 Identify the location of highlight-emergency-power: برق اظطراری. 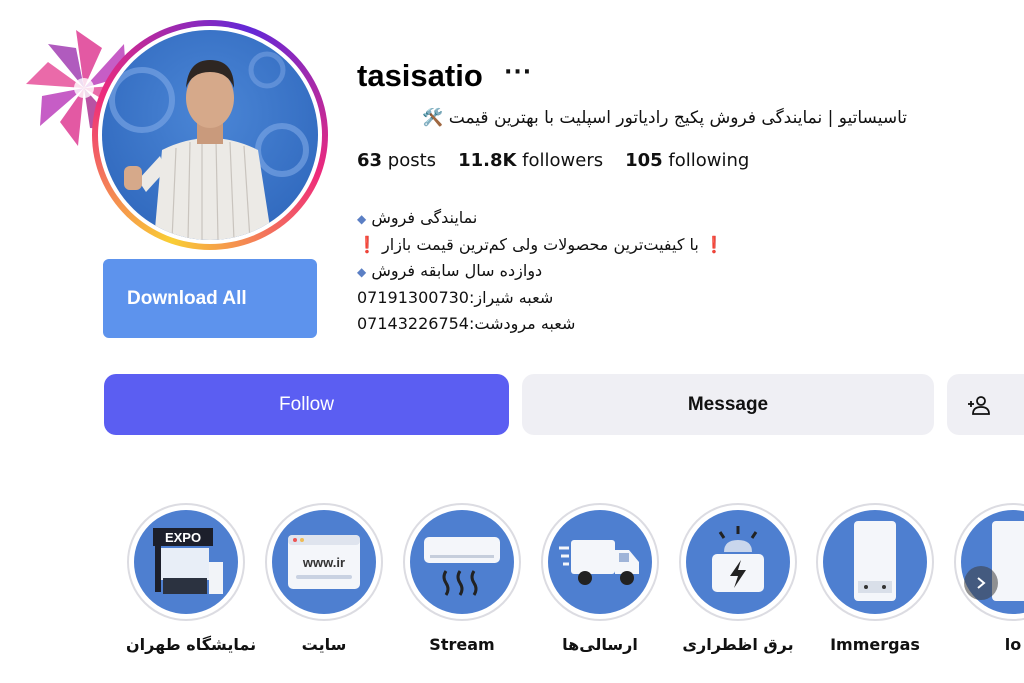
(738, 578).